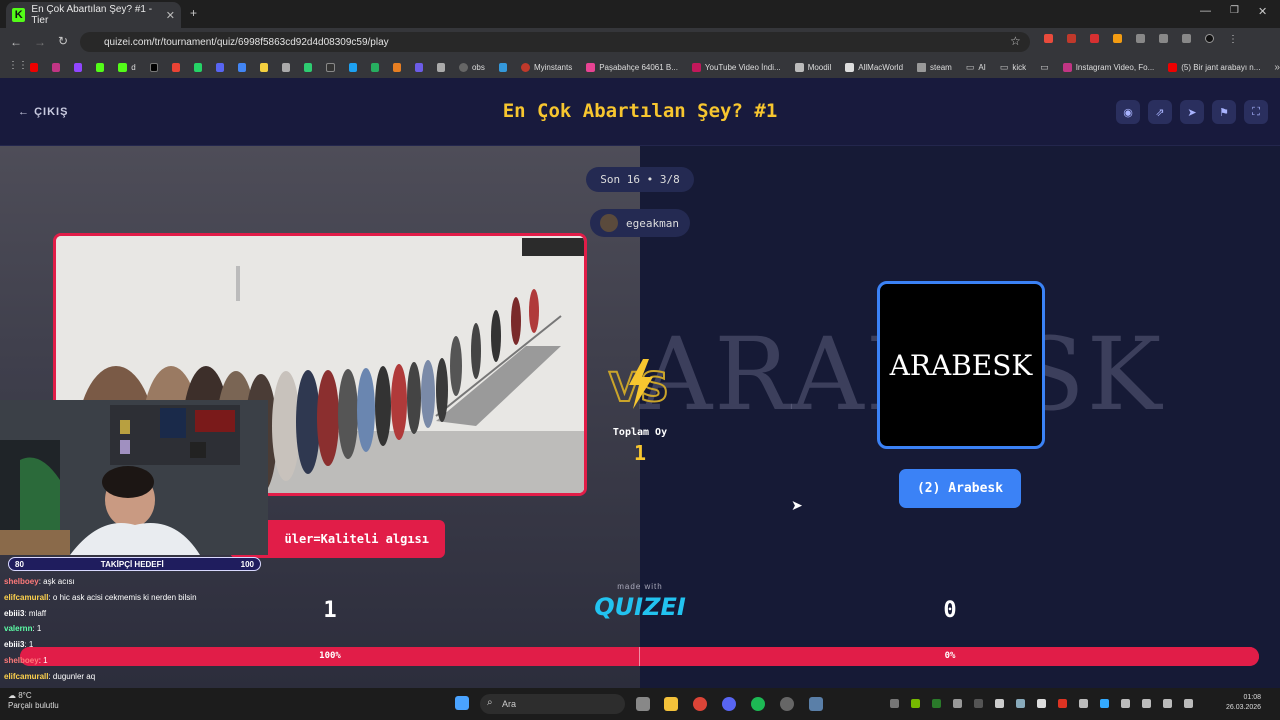  What do you see at coordinates (976, 67) in the screenshot?
I see `bookmark-folder-ai: ▭ AI` at bounding box center [976, 67].